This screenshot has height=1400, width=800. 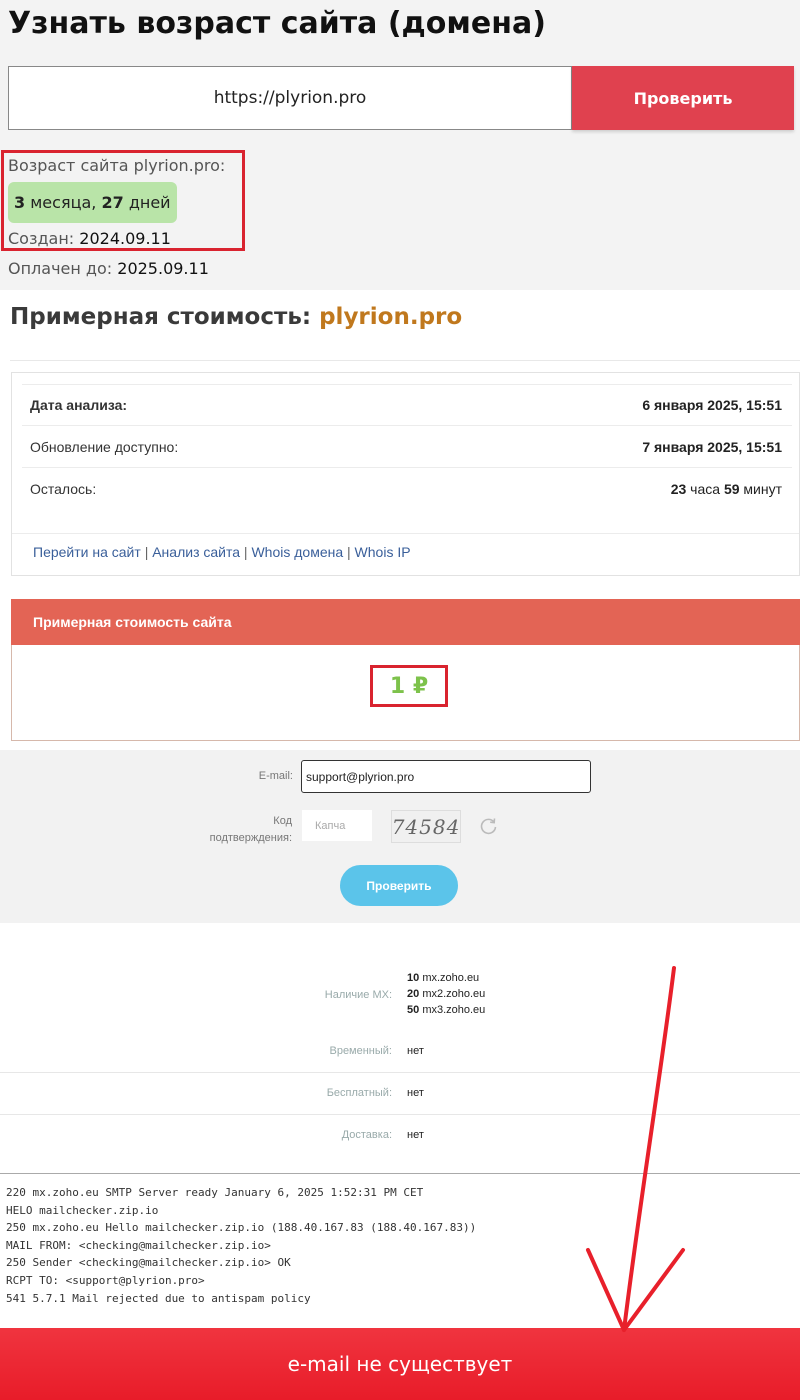 I want to click on log-line: MAIL FROM: <checking@mailchecker.zip.io>, so click(x=138, y=1245).